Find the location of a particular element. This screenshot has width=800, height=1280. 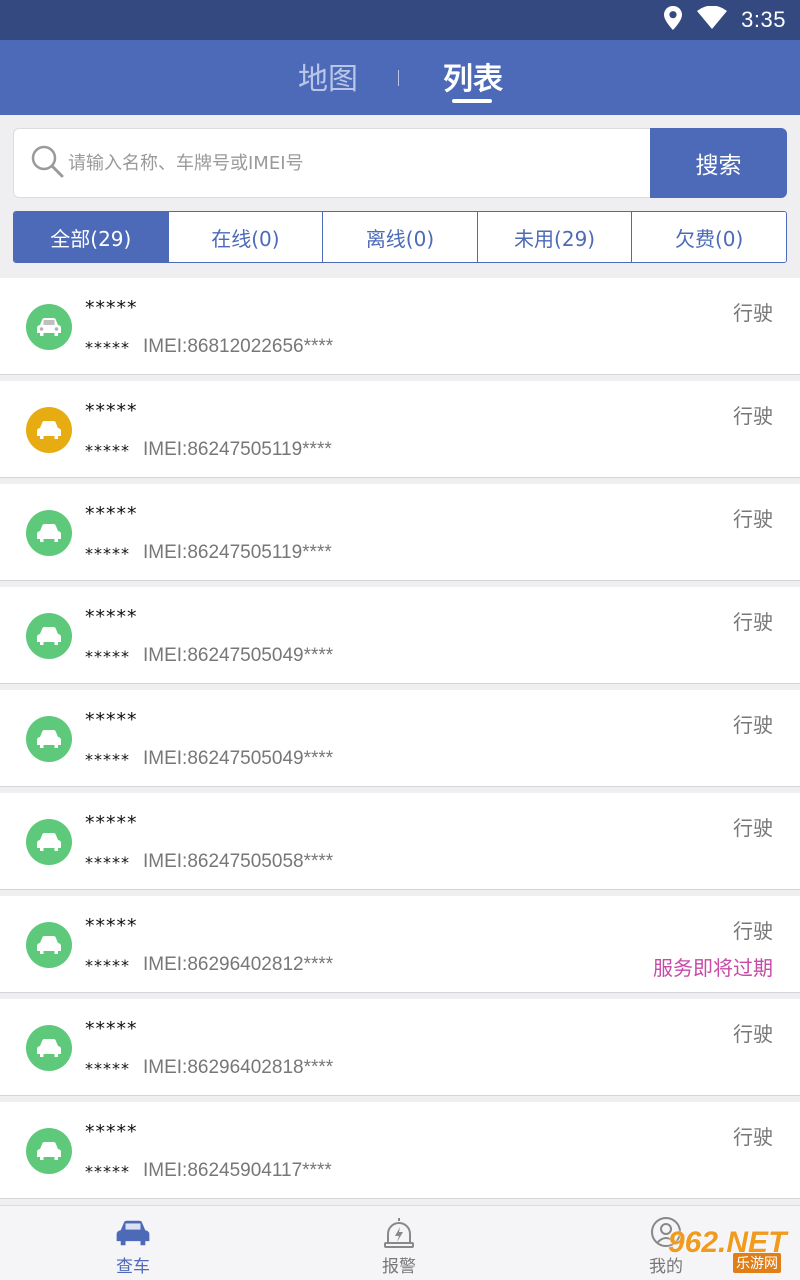

filter-arrears: 欠费(0) is located at coordinates (708, 237).